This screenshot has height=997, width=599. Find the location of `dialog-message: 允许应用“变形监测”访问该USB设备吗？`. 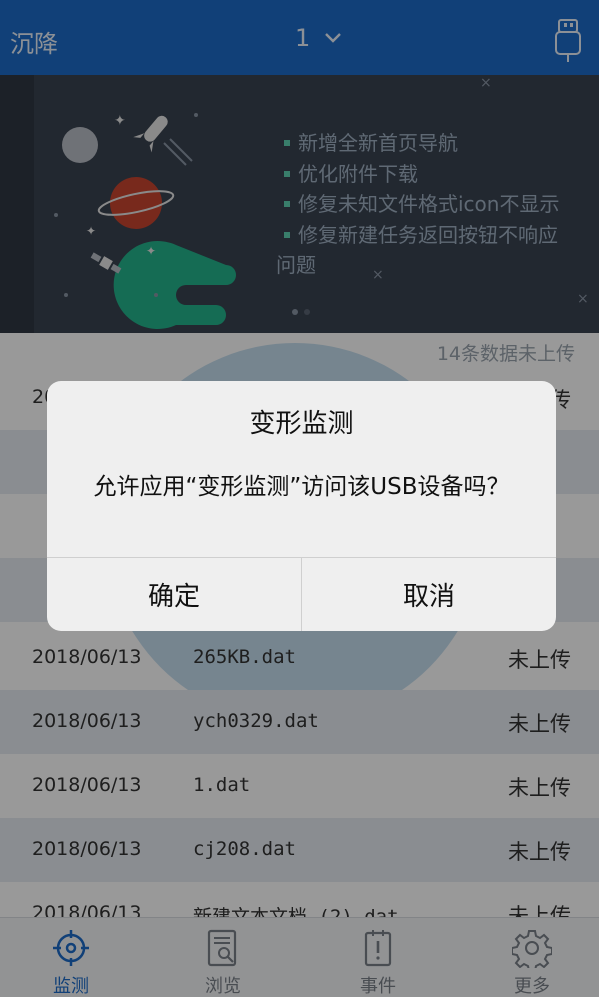

dialog-message: 允许应用“变形监测”访问该USB设备吗？ is located at coordinates (301, 487).